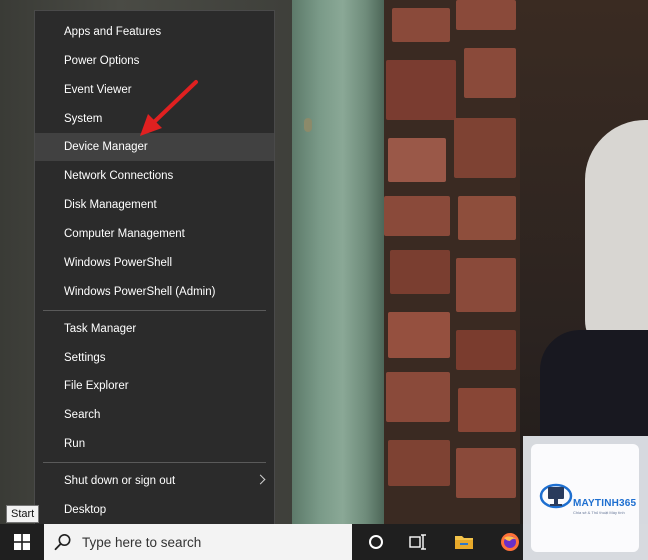 Image resolution: width=648 pixels, height=560 pixels. Describe the element at coordinates (154, 444) in the screenshot. I see `menu-item-run: Run` at that location.